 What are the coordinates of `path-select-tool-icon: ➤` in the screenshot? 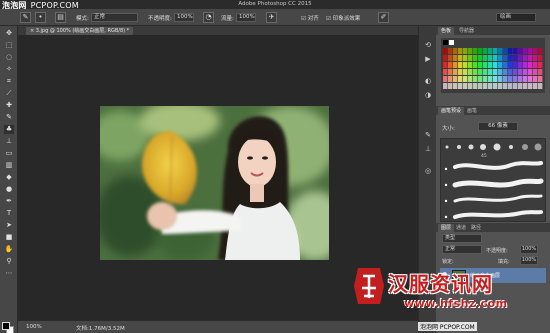 It's located at (9, 225).